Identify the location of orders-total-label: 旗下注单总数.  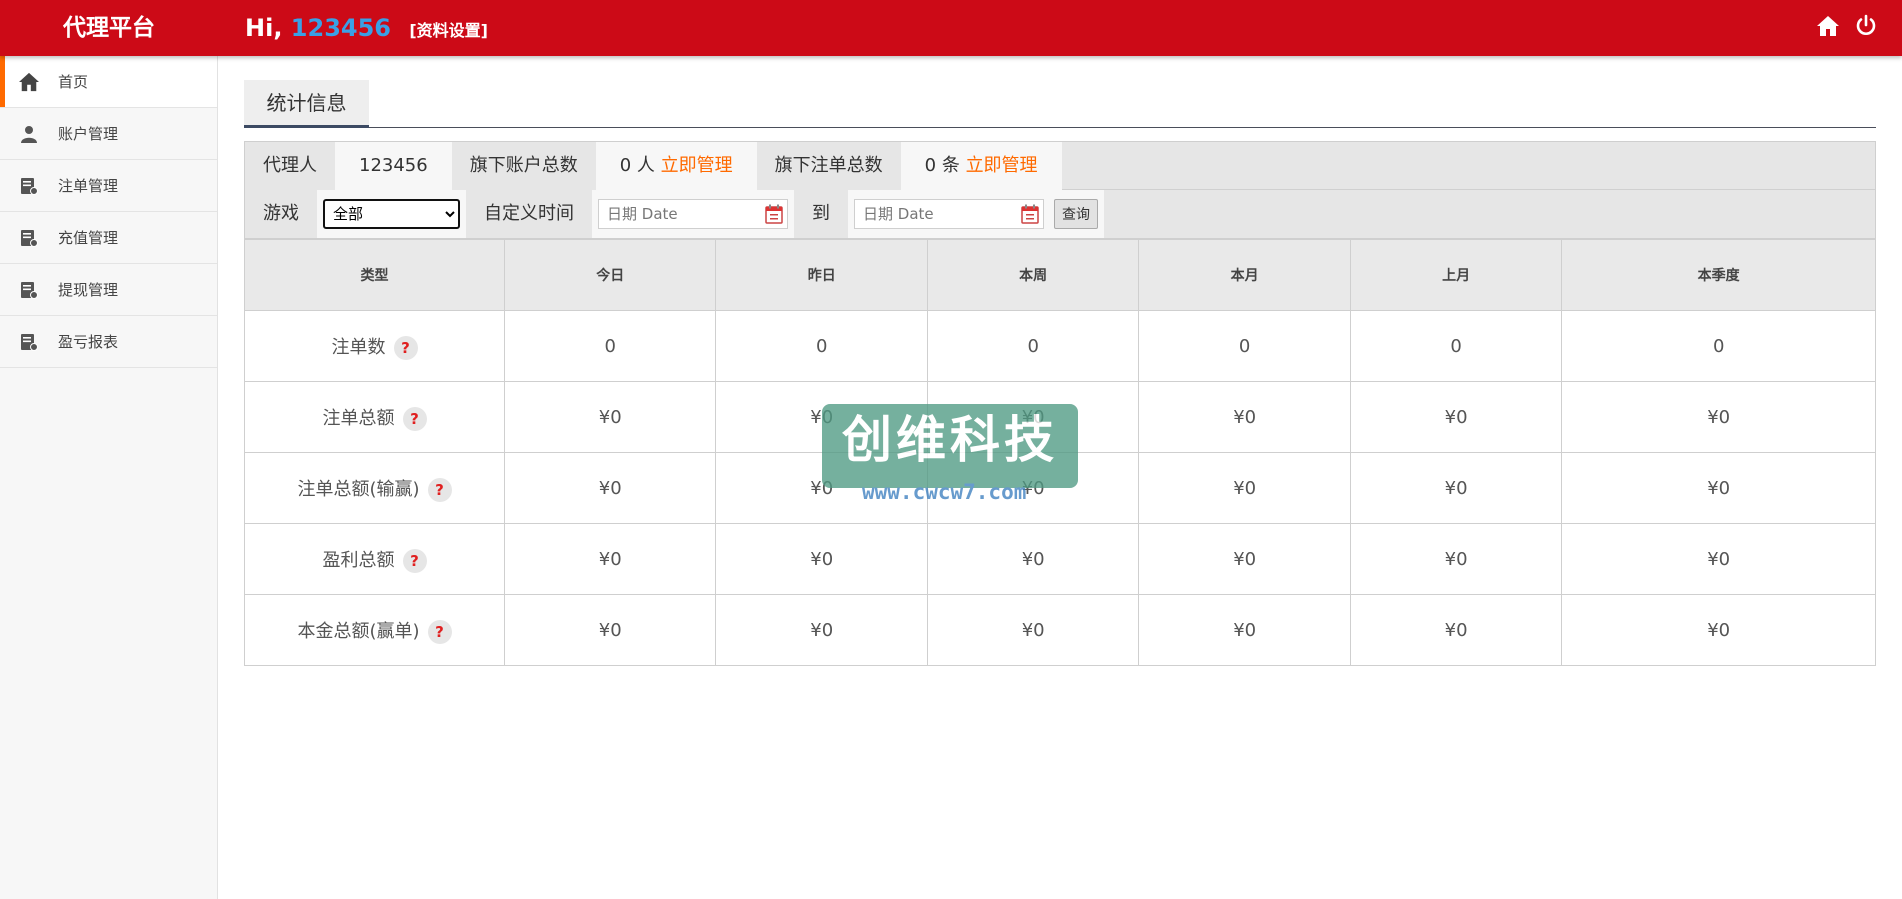
(828, 165).